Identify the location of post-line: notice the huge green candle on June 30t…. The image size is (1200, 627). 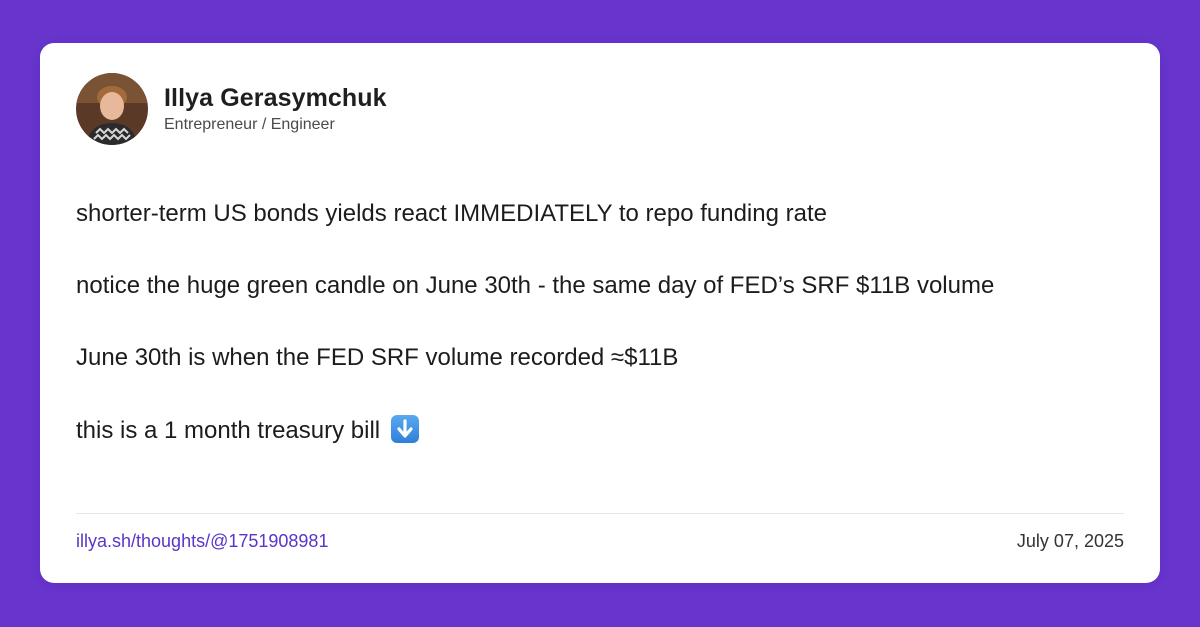
(535, 285).